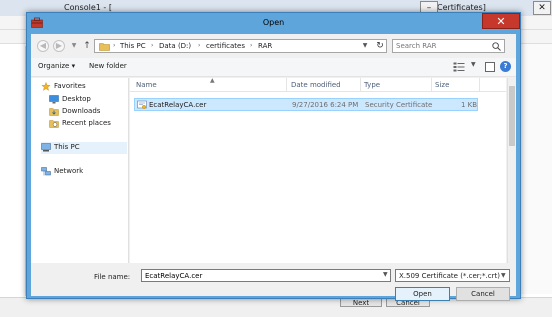 This screenshot has width=552, height=317. I want to click on nav-item-recent-places: Recent places, so click(88, 124).